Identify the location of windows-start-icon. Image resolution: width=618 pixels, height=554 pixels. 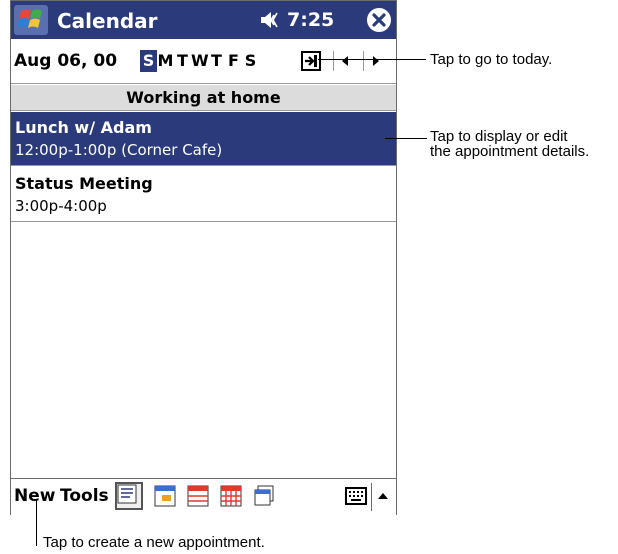
(31, 20).